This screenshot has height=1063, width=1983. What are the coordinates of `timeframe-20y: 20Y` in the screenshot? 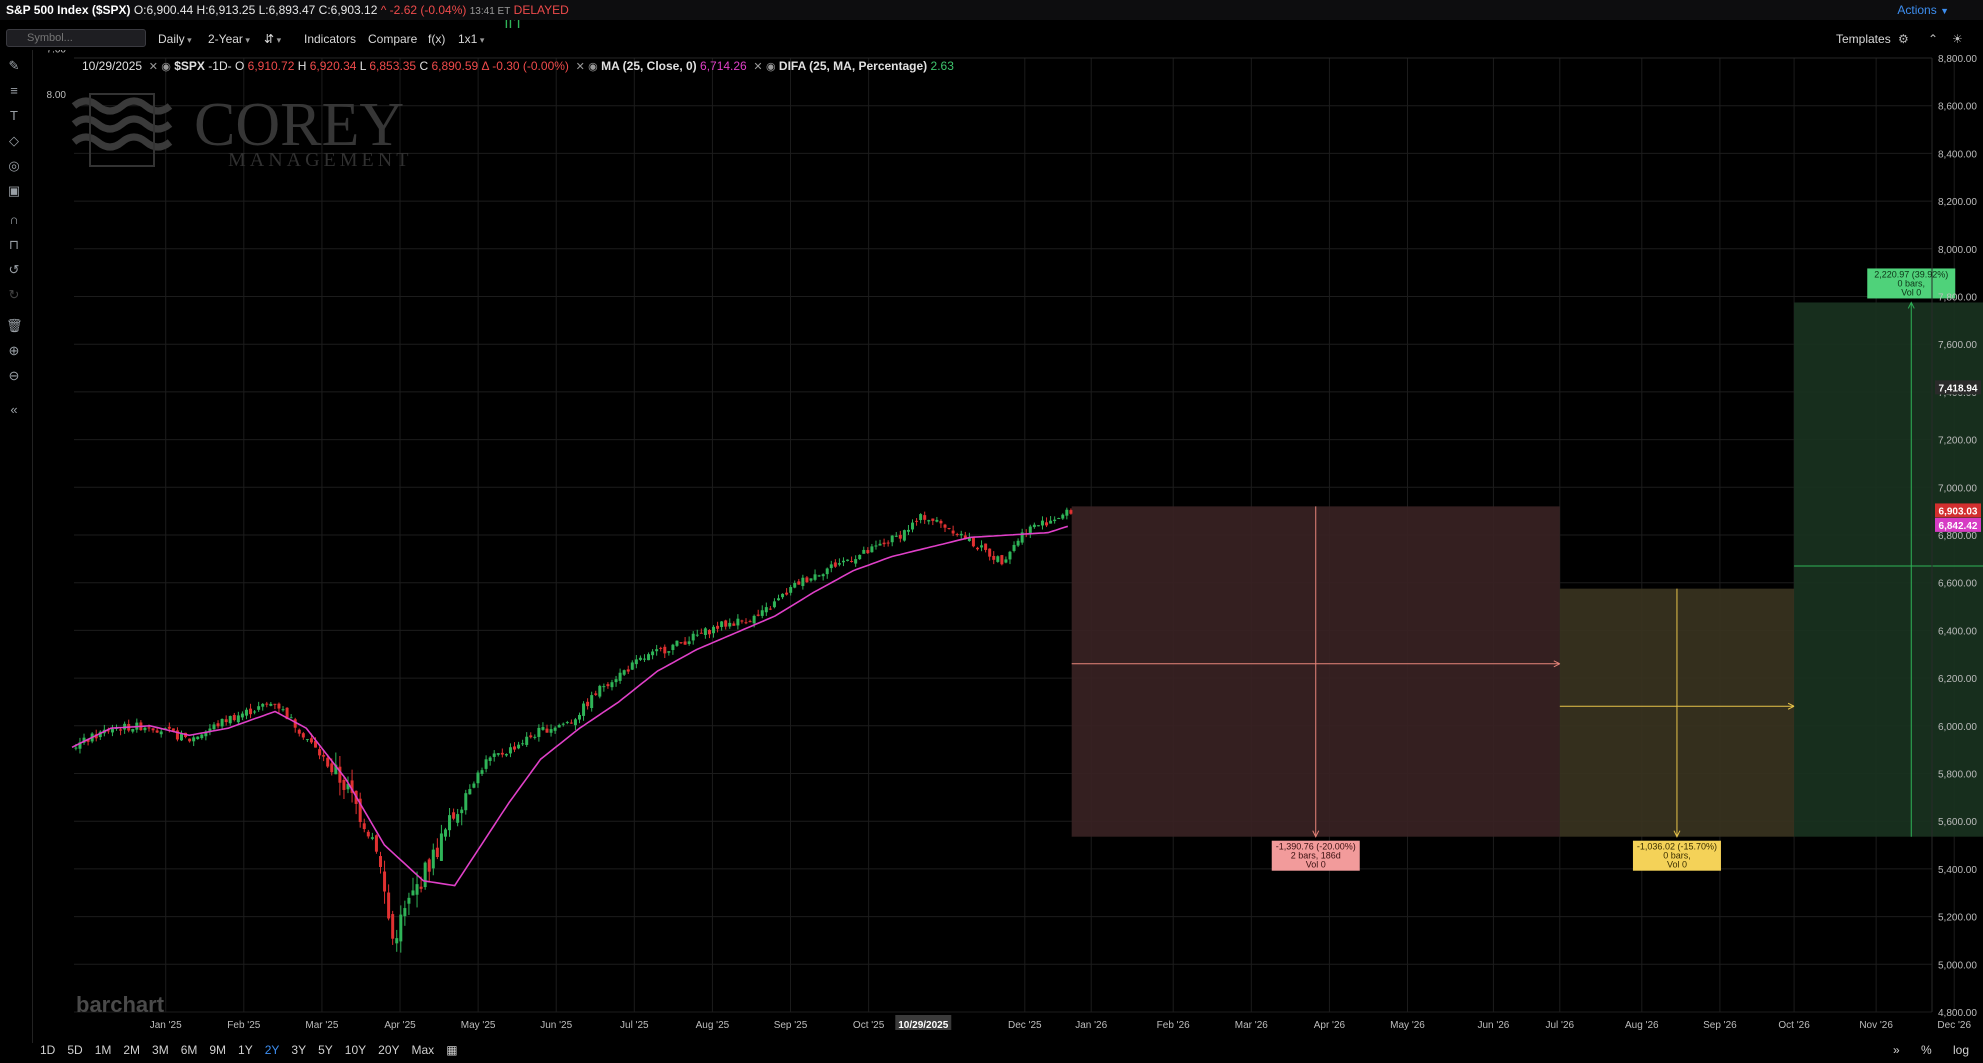 It's located at (388, 1050).